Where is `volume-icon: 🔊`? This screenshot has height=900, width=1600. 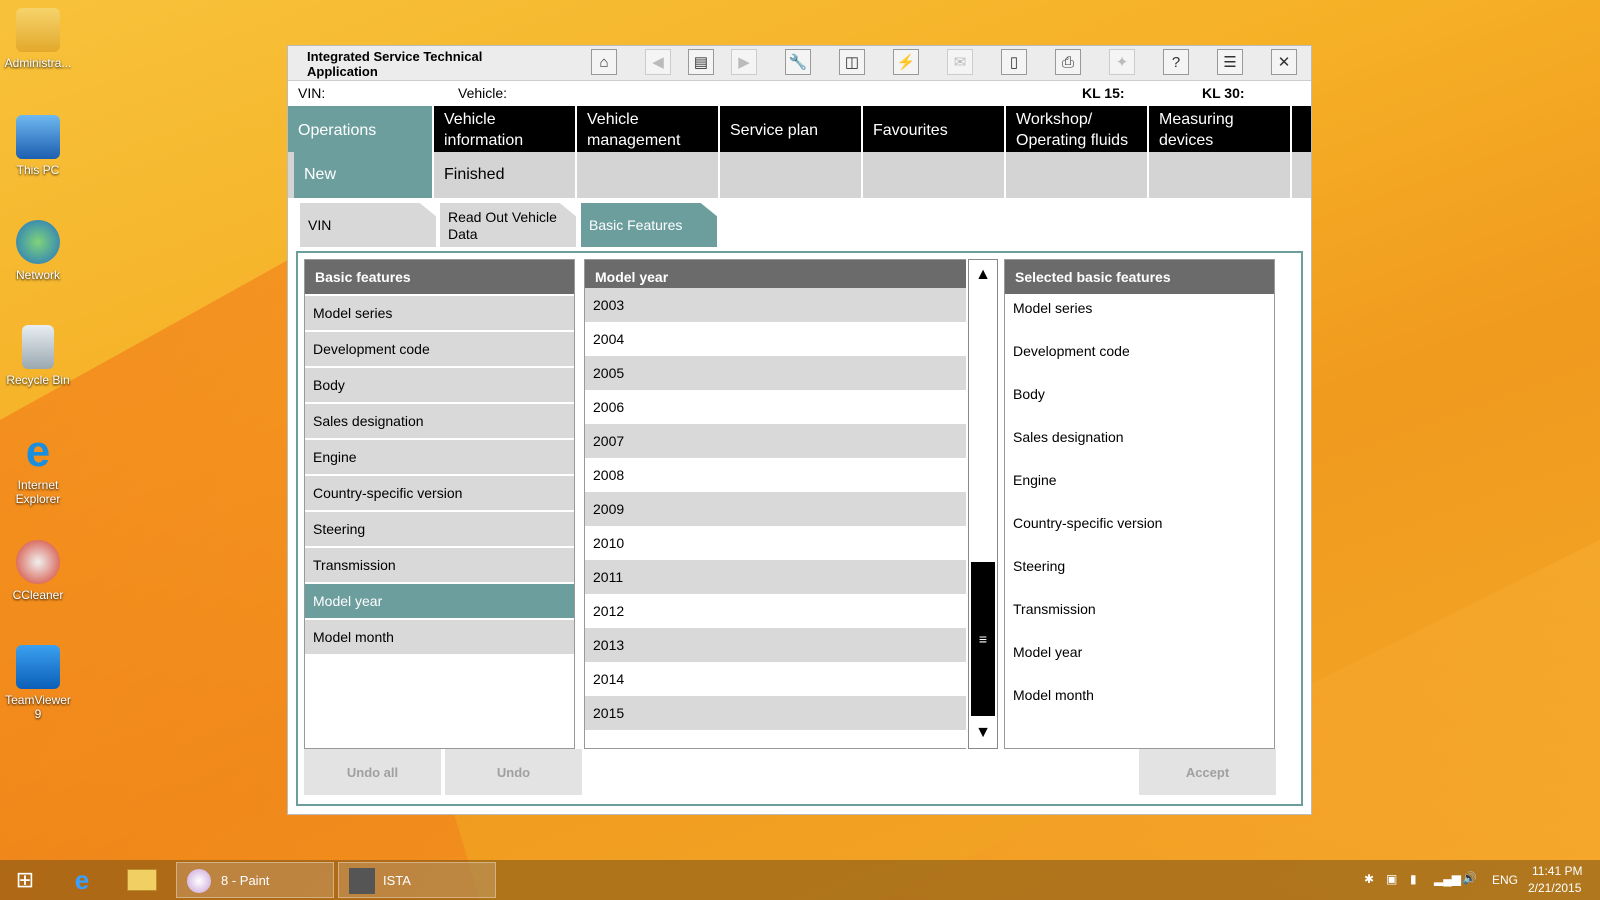
volume-icon: 🔊 is located at coordinates (1469, 878).